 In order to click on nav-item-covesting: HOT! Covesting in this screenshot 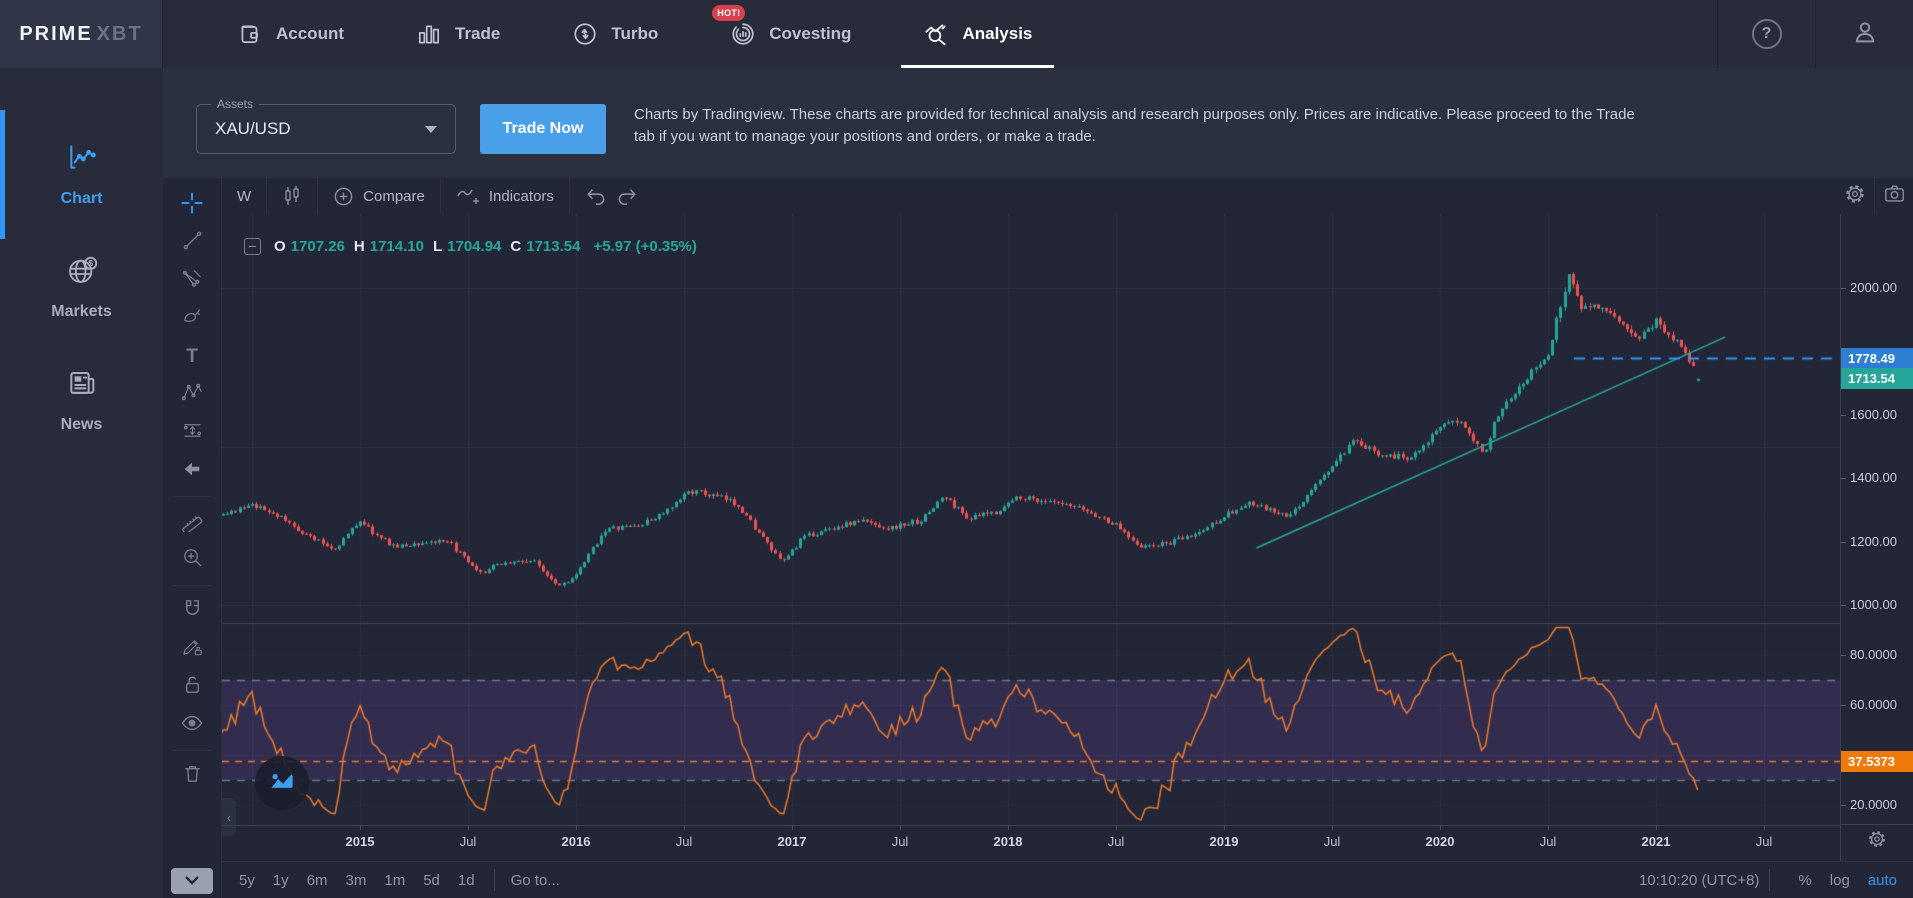, I will do `click(790, 34)`.